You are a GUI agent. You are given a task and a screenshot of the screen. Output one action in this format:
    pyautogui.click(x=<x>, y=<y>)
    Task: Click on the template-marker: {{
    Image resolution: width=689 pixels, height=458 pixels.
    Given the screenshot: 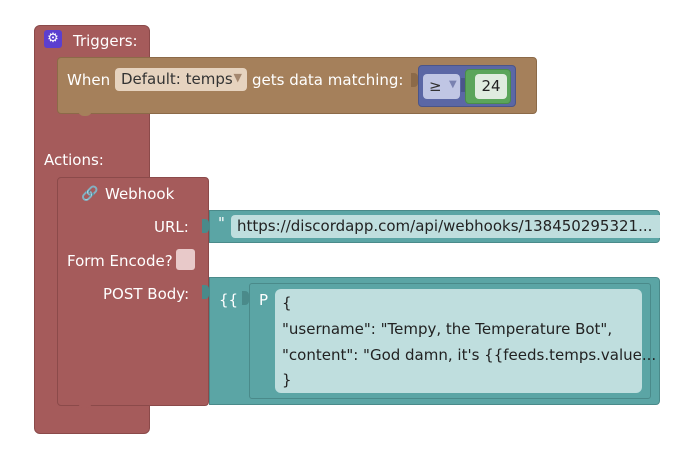 What is the action you would take?
    pyautogui.click(x=229, y=300)
    